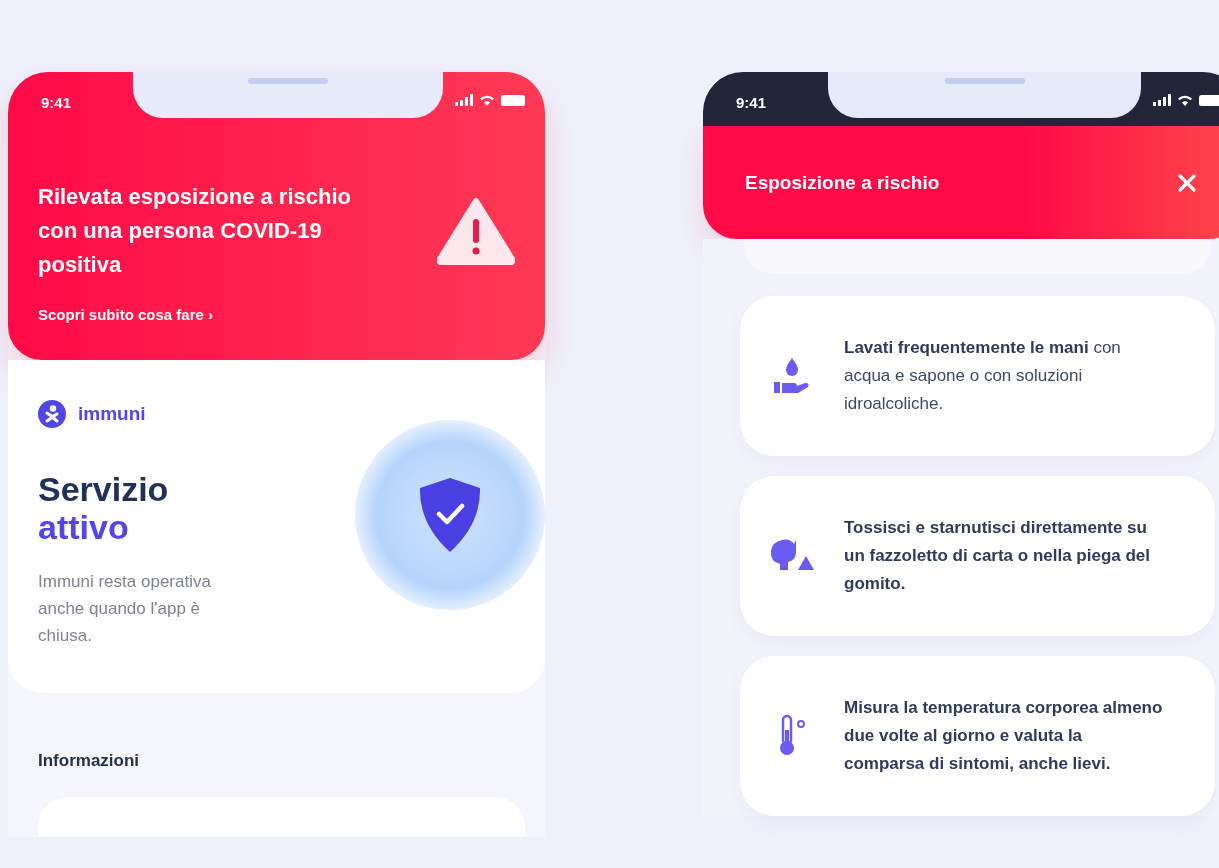  Describe the element at coordinates (126, 314) in the screenshot. I see `alert-link: Scopri subito cosa fare ›` at that location.